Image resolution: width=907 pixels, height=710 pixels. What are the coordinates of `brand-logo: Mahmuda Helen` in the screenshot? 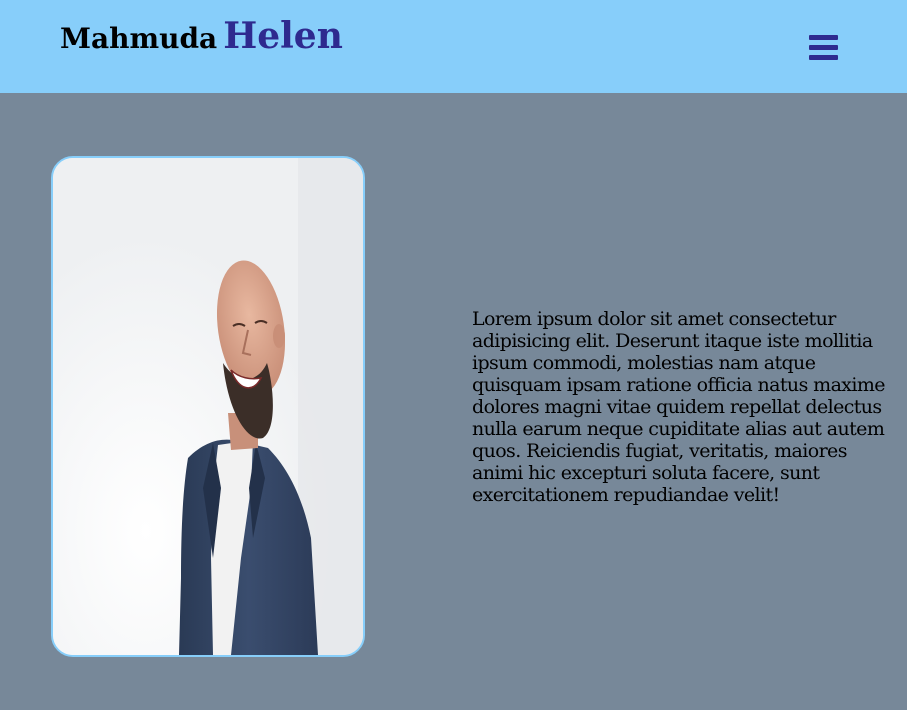 It's located at (201, 36).